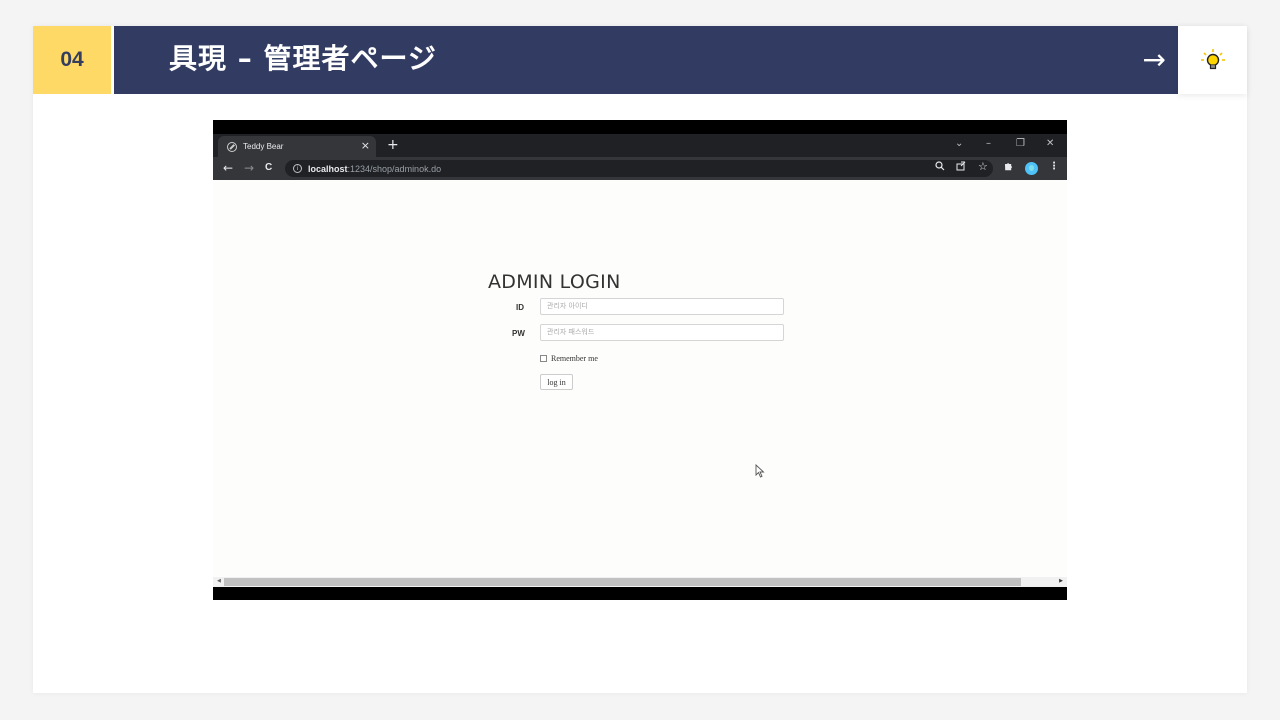 The height and width of the screenshot is (720, 1280). Describe the element at coordinates (662, 306) in the screenshot. I see `admin-id-input: 관리자 아이디` at that location.